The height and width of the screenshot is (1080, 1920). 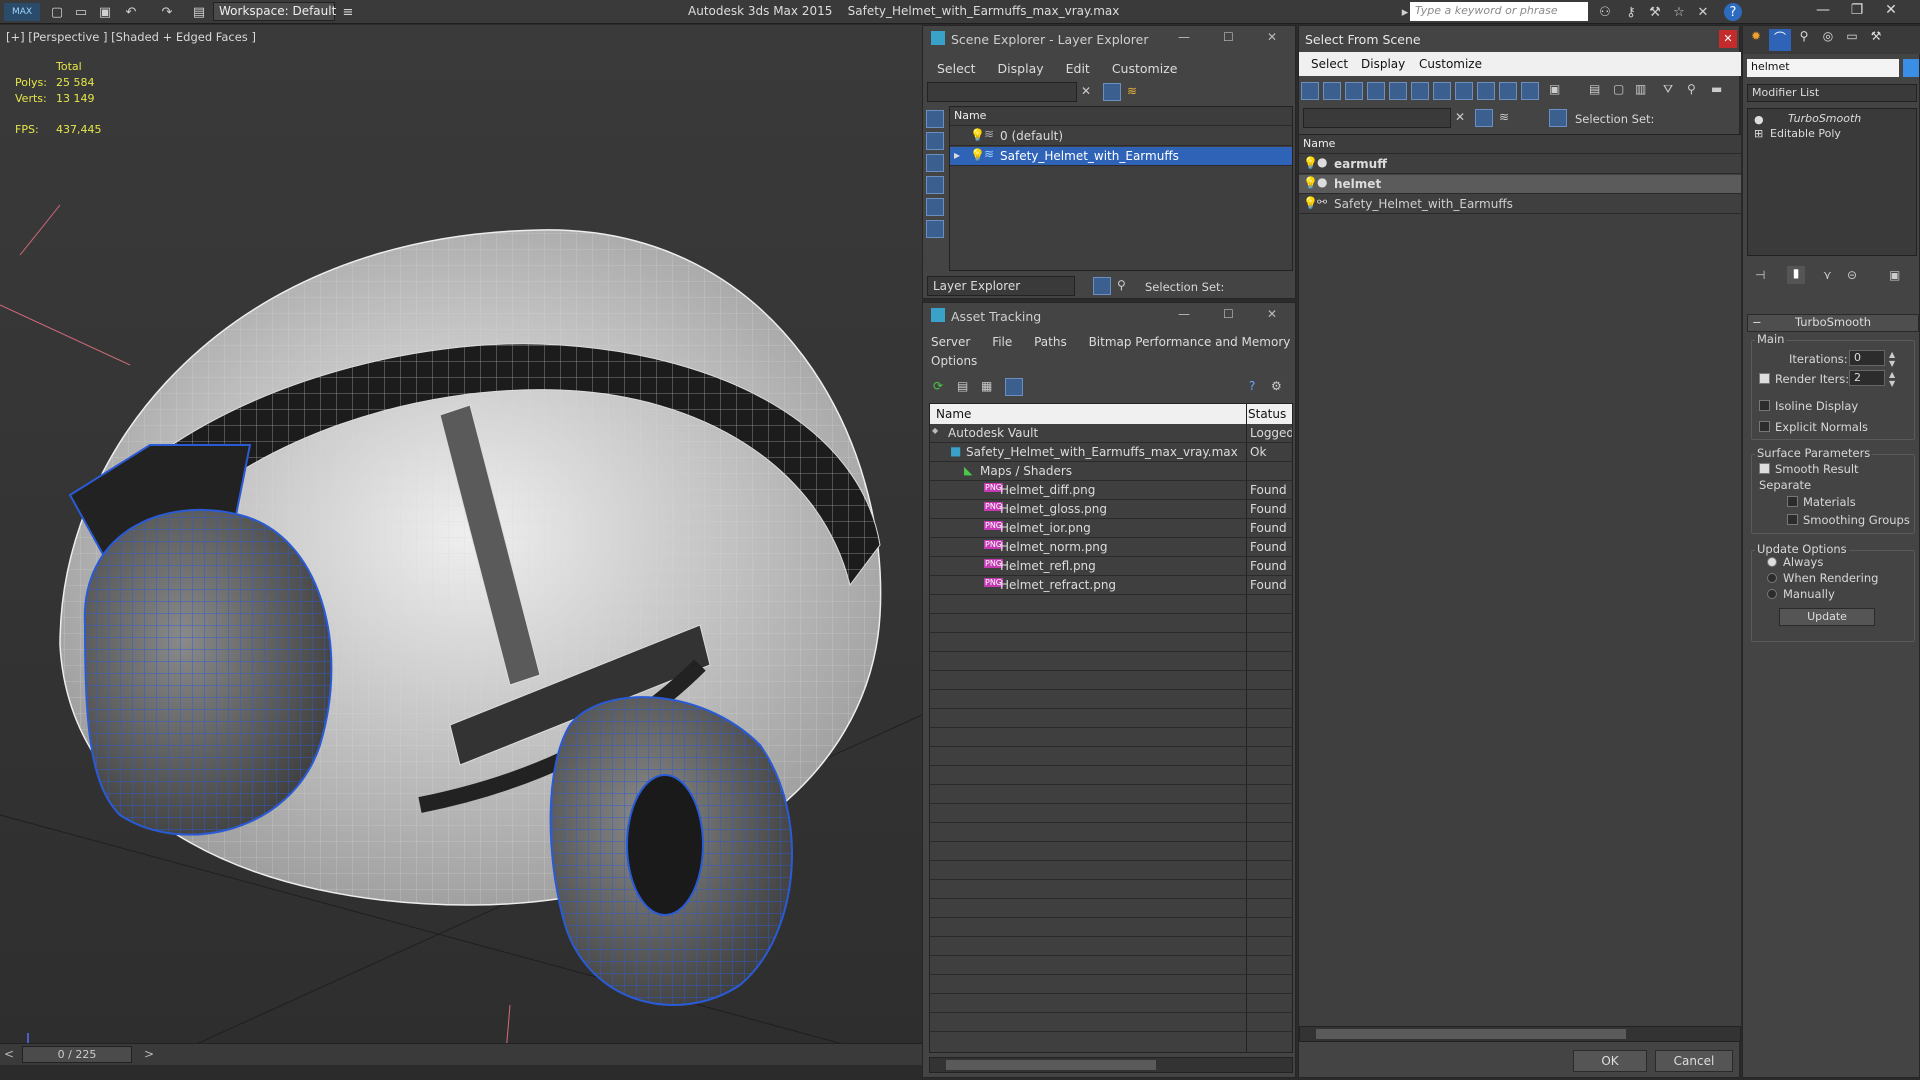 I want to click on ss-groups-icon, so click(x=1464, y=91).